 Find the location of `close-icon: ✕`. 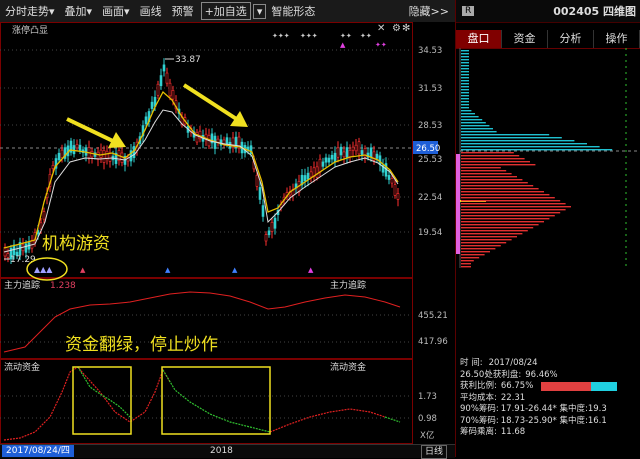

close-icon: ✕ is located at coordinates (381, 28).